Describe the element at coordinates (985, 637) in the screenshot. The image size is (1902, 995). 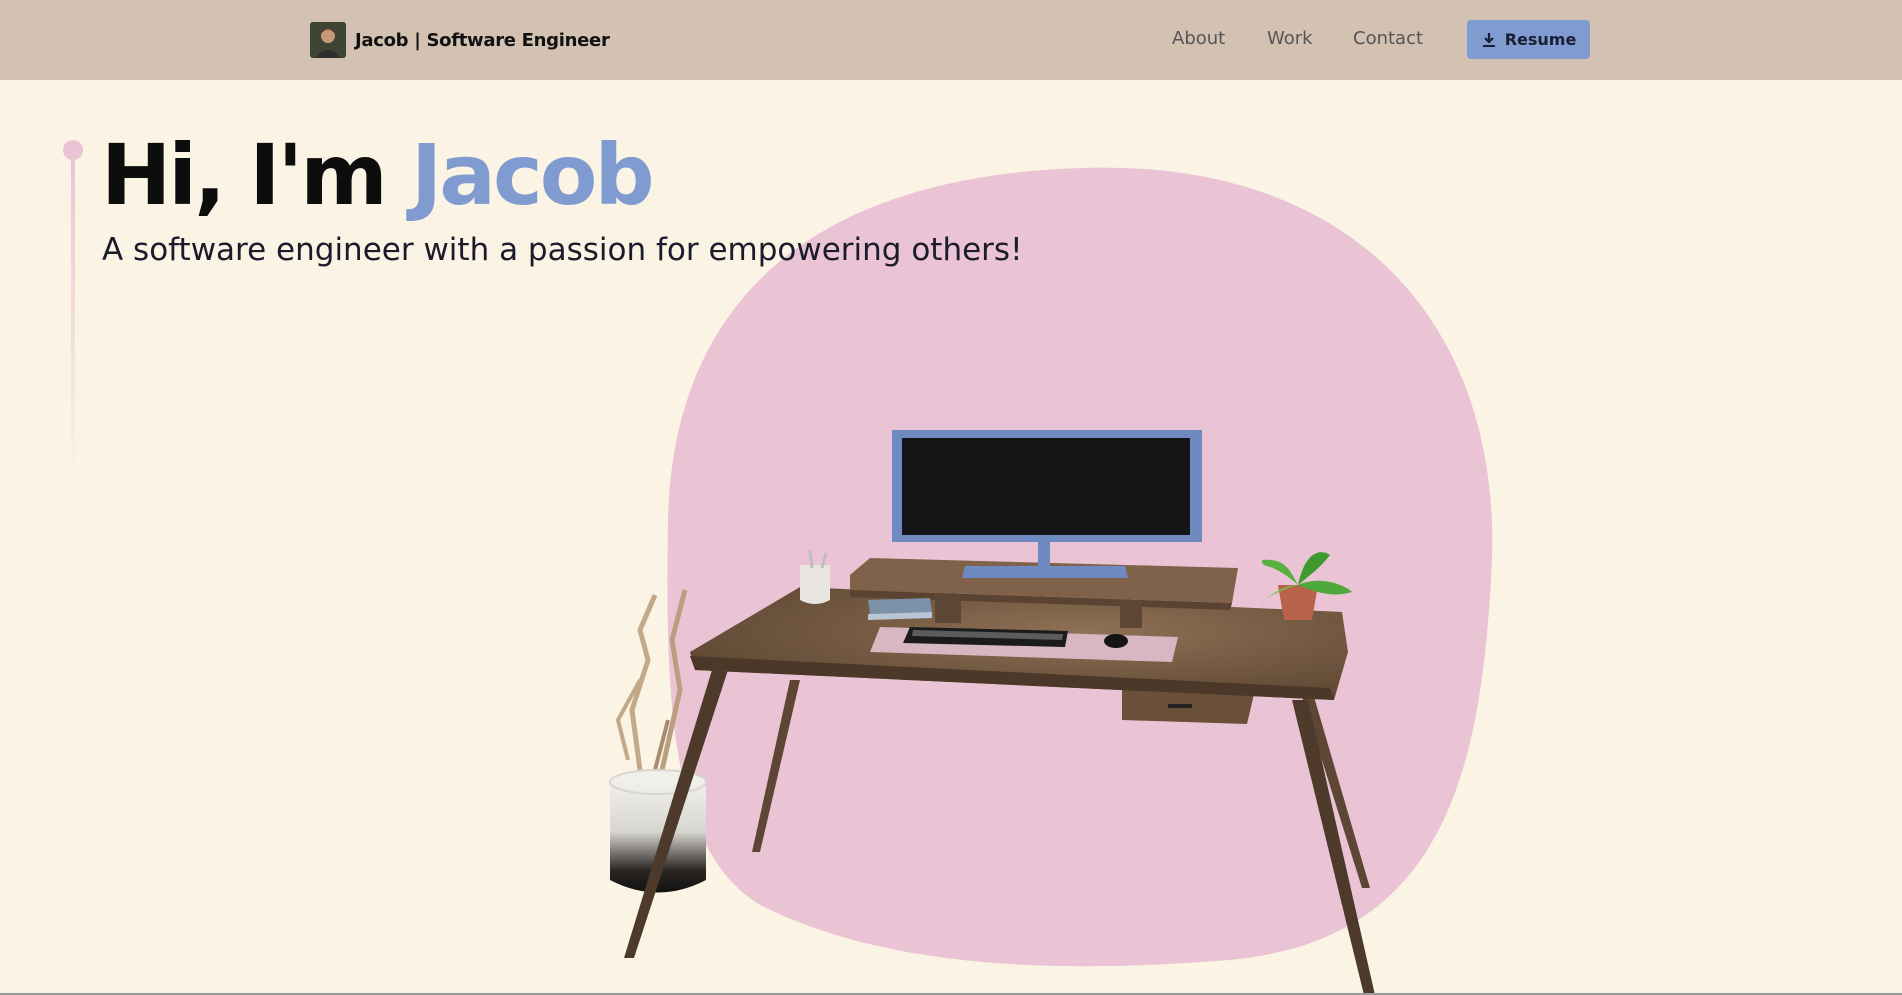
I see `keyboard` at that location.